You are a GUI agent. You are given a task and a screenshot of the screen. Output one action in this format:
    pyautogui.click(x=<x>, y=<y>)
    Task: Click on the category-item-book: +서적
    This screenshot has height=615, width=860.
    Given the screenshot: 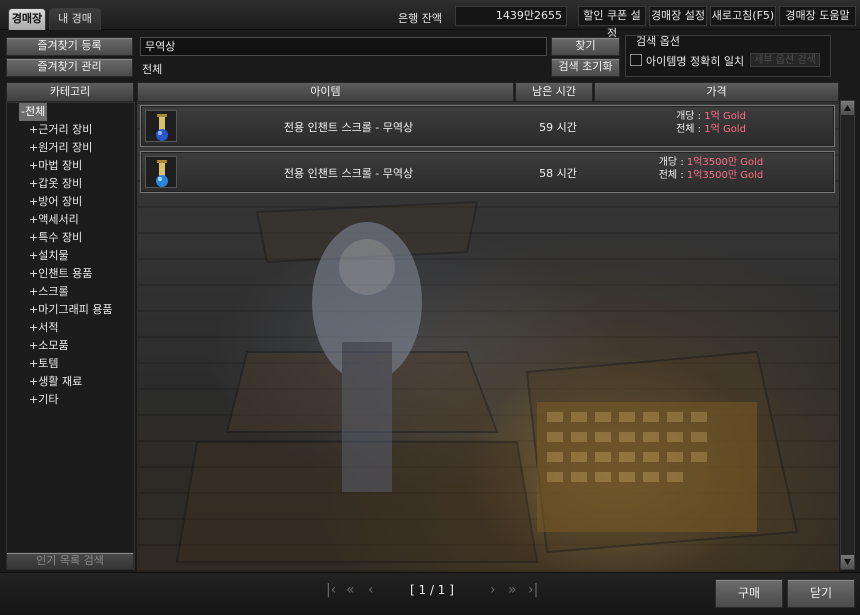 What is the action you would take?
    pyautogui.click(x=43, y=328)
    